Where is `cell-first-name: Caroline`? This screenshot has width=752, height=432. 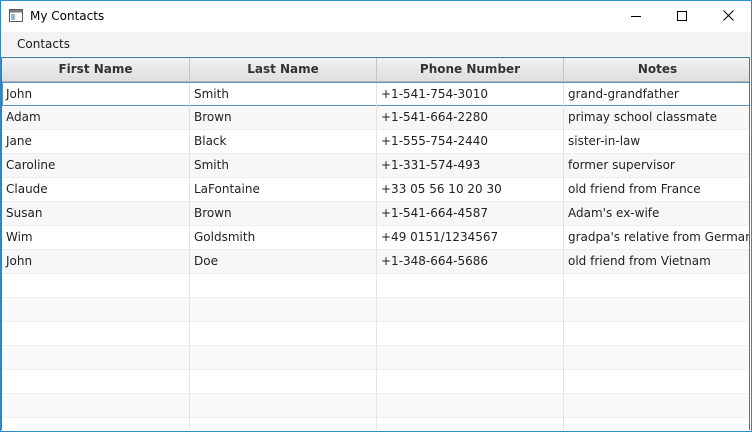 cell-first-name: Caroline is located at coordinates (96, 165).